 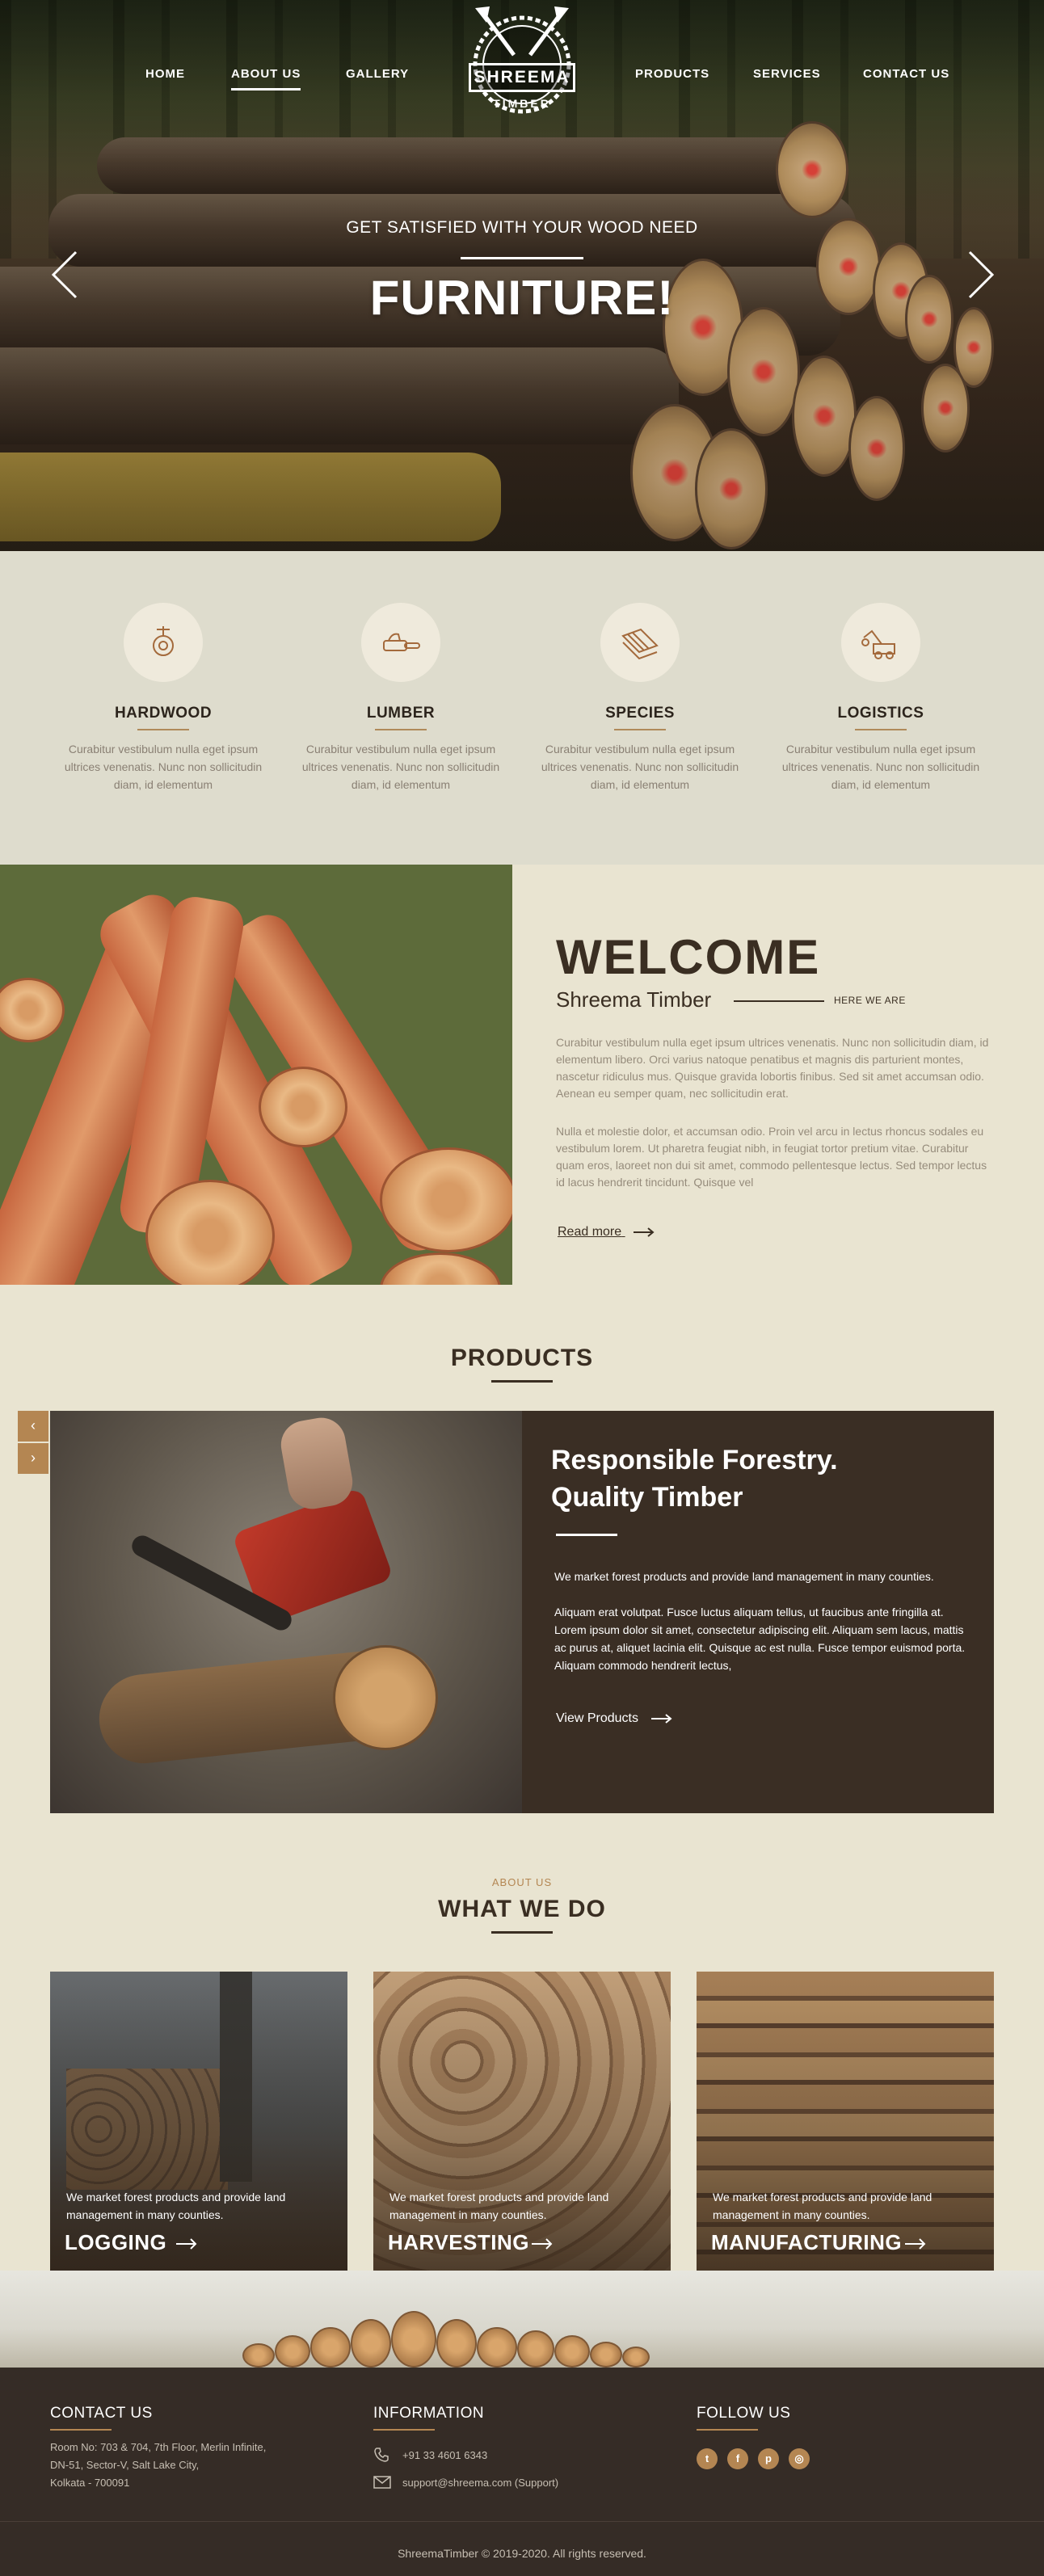 What do you see at coordinates (66, 274) in the screenshot?
I see `chevron-left-icon` at bounding box center [66, 274].